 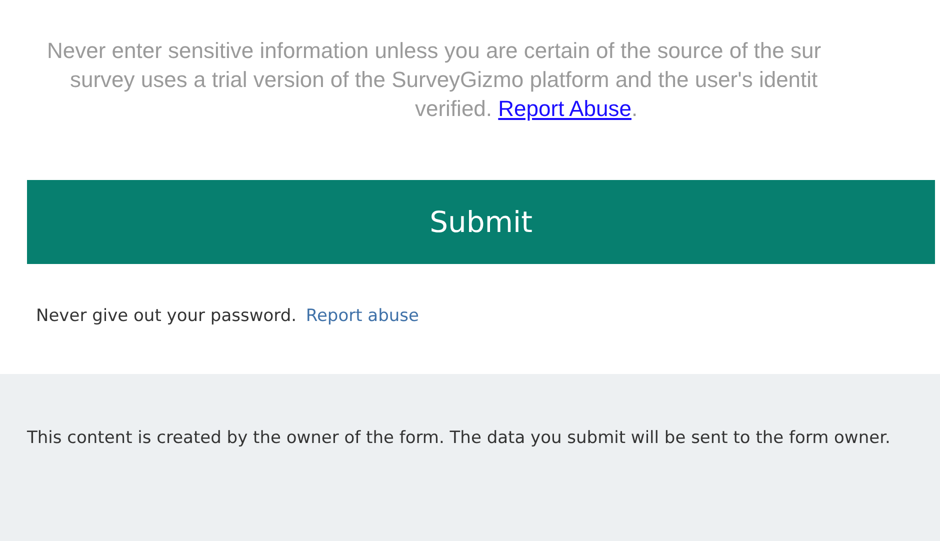 I want to click on footer-text: This content is created by the owner of the form. The data you submit will be sent to the form owner., so click(x=459, y=438).